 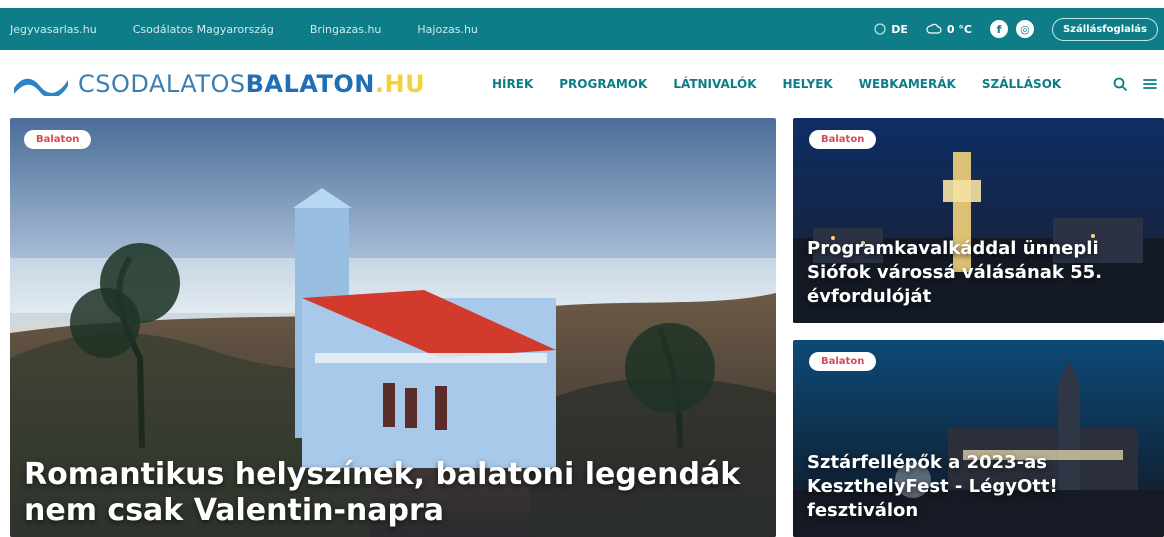 I want to click on top-link-csodalatos-magyarorszag: Csodálatos Magyarország, so click(x=203, y=29).